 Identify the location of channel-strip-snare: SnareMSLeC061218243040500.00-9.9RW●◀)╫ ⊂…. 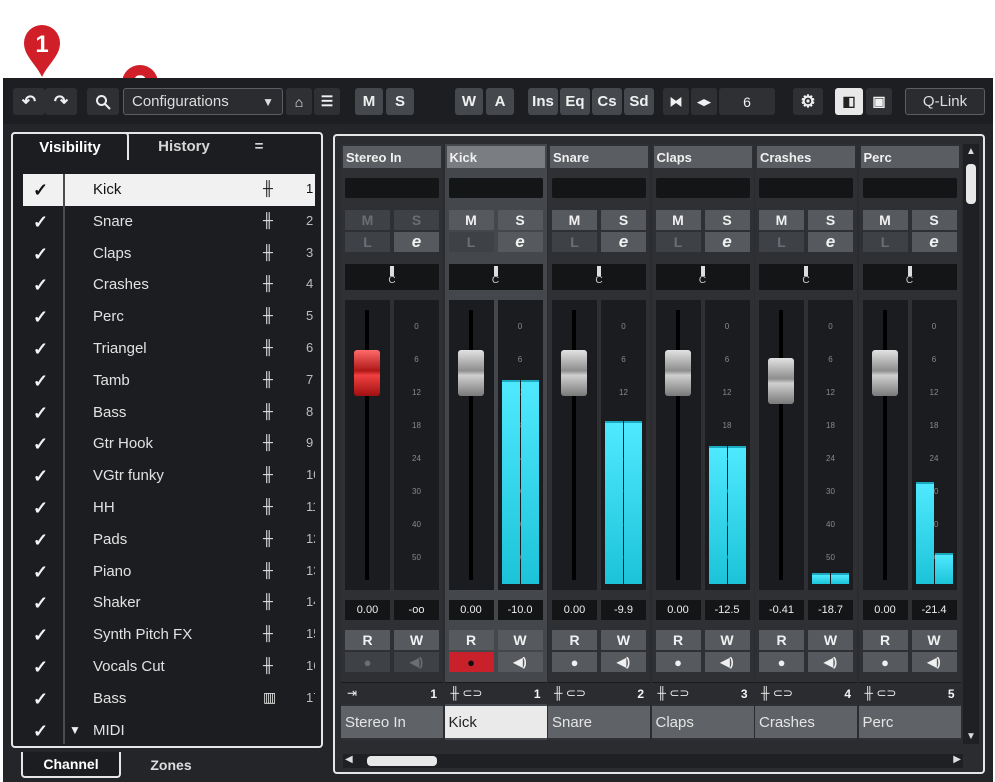
(599, 442).